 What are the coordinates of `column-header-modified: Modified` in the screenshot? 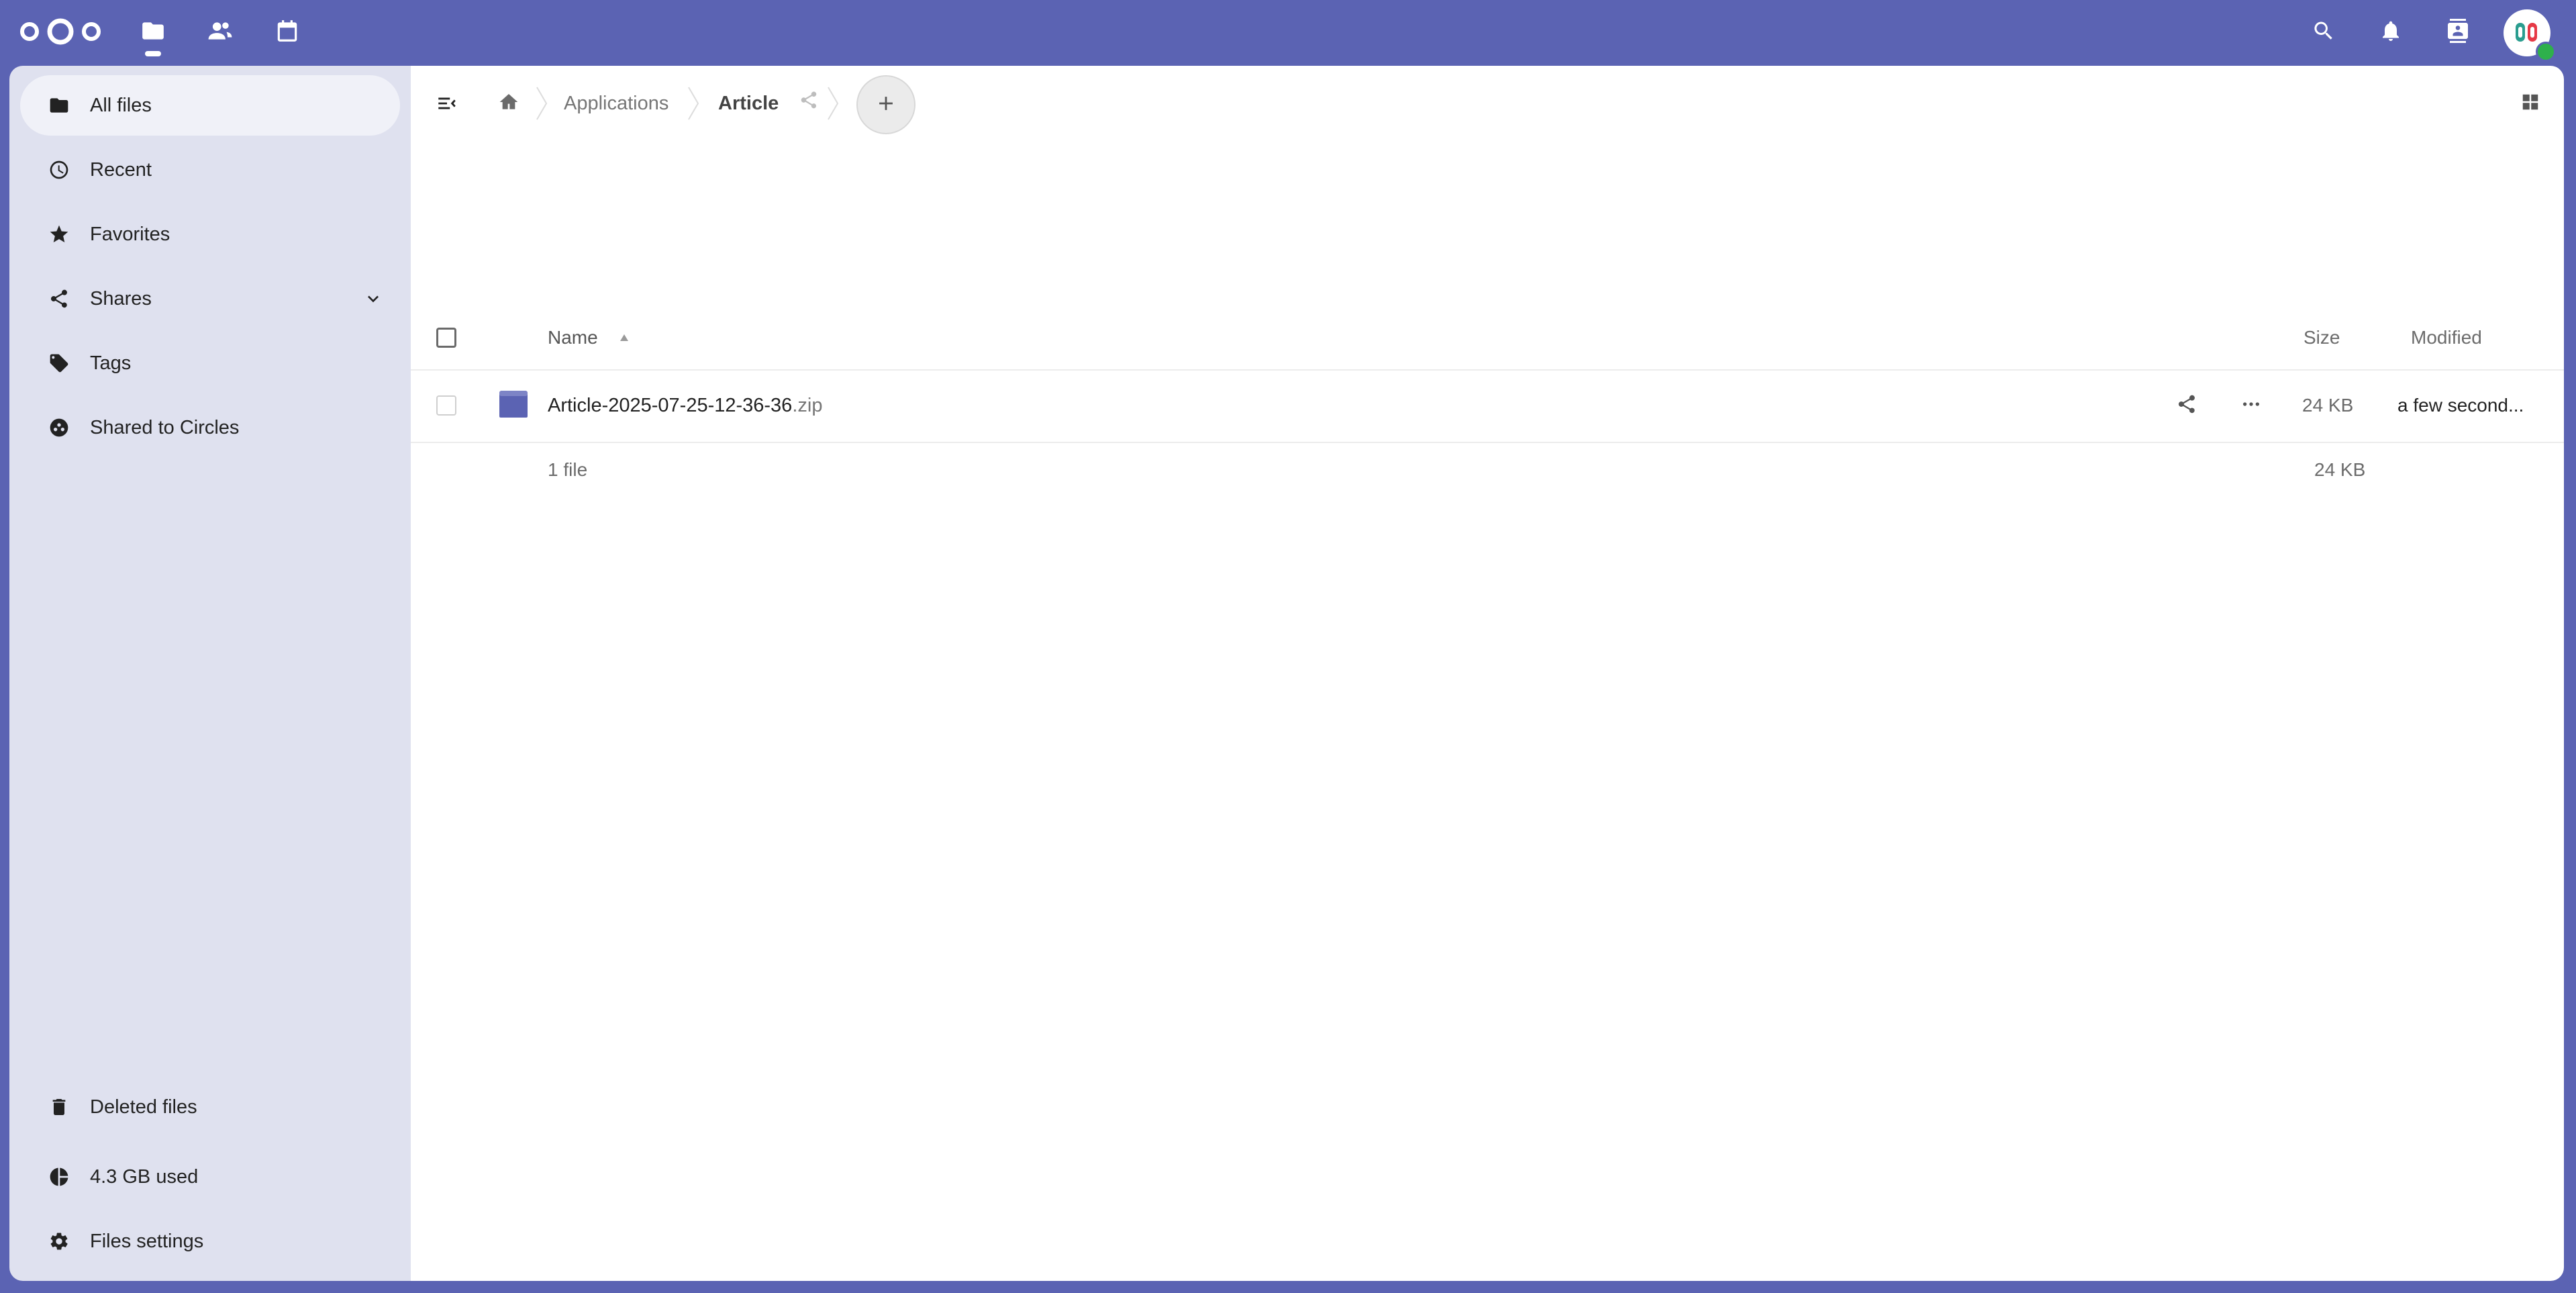 It's located at (2446, 338).